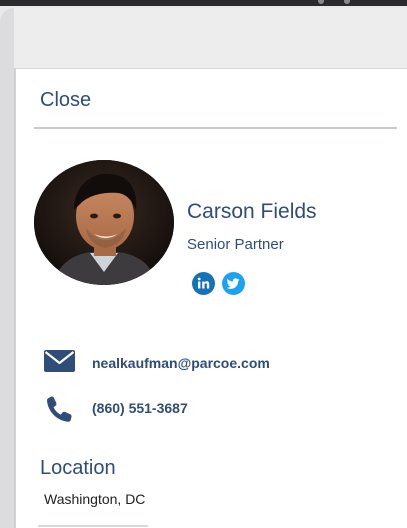 The image size is (407, 528). I want to click on top-status-bar, so click(203, 3).